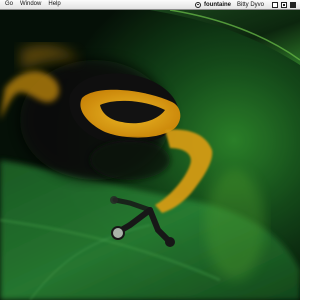 Image resolution: width=320 pixels, height=300 pixels. Describe the element at coordinates (217, 5) in the screenshot. I see `network-name: fountaine` at that location.